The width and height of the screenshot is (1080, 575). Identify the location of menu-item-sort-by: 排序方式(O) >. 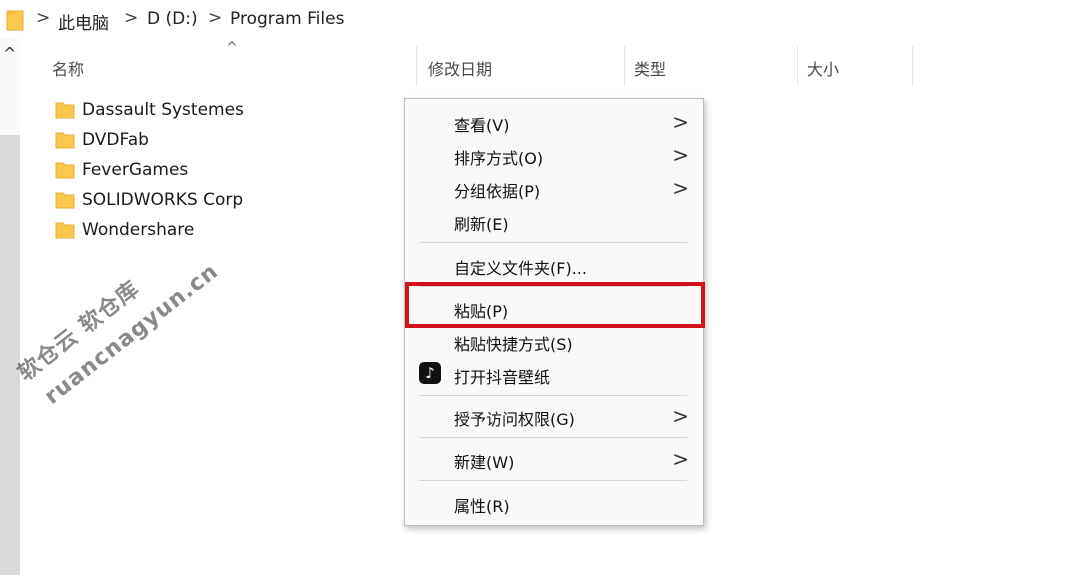
(554, 155).